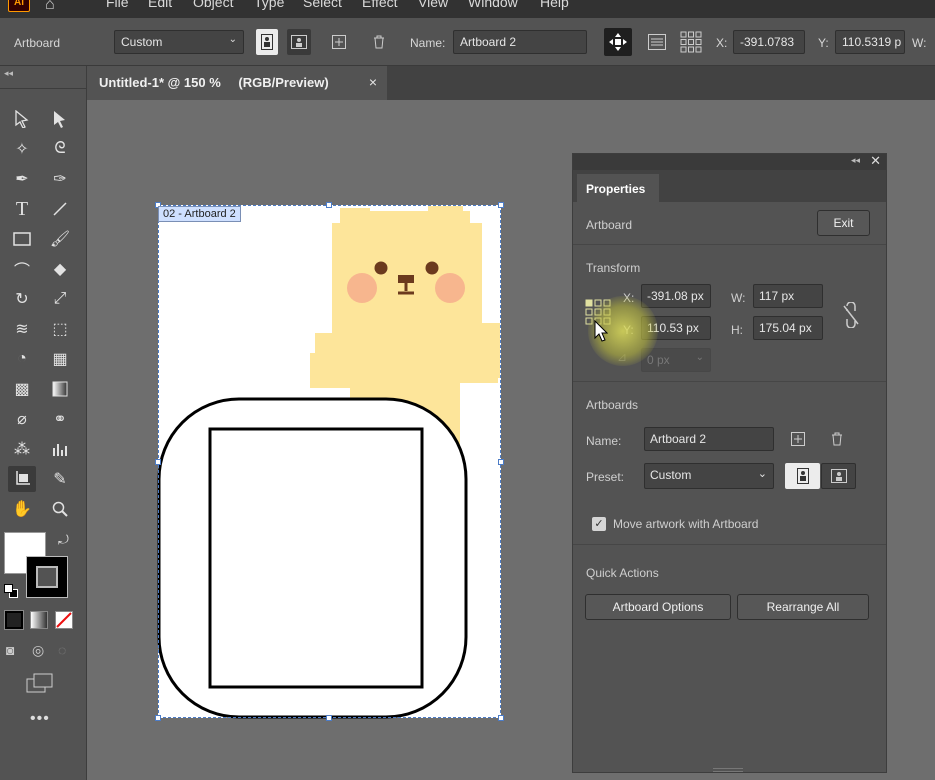 The height and width of the screenshot is (780, 935). What do you see at coordinates (60, 299) in the screenshot?
I see `scale-tool-icon: ⤢` at bounding box center [60, 299].